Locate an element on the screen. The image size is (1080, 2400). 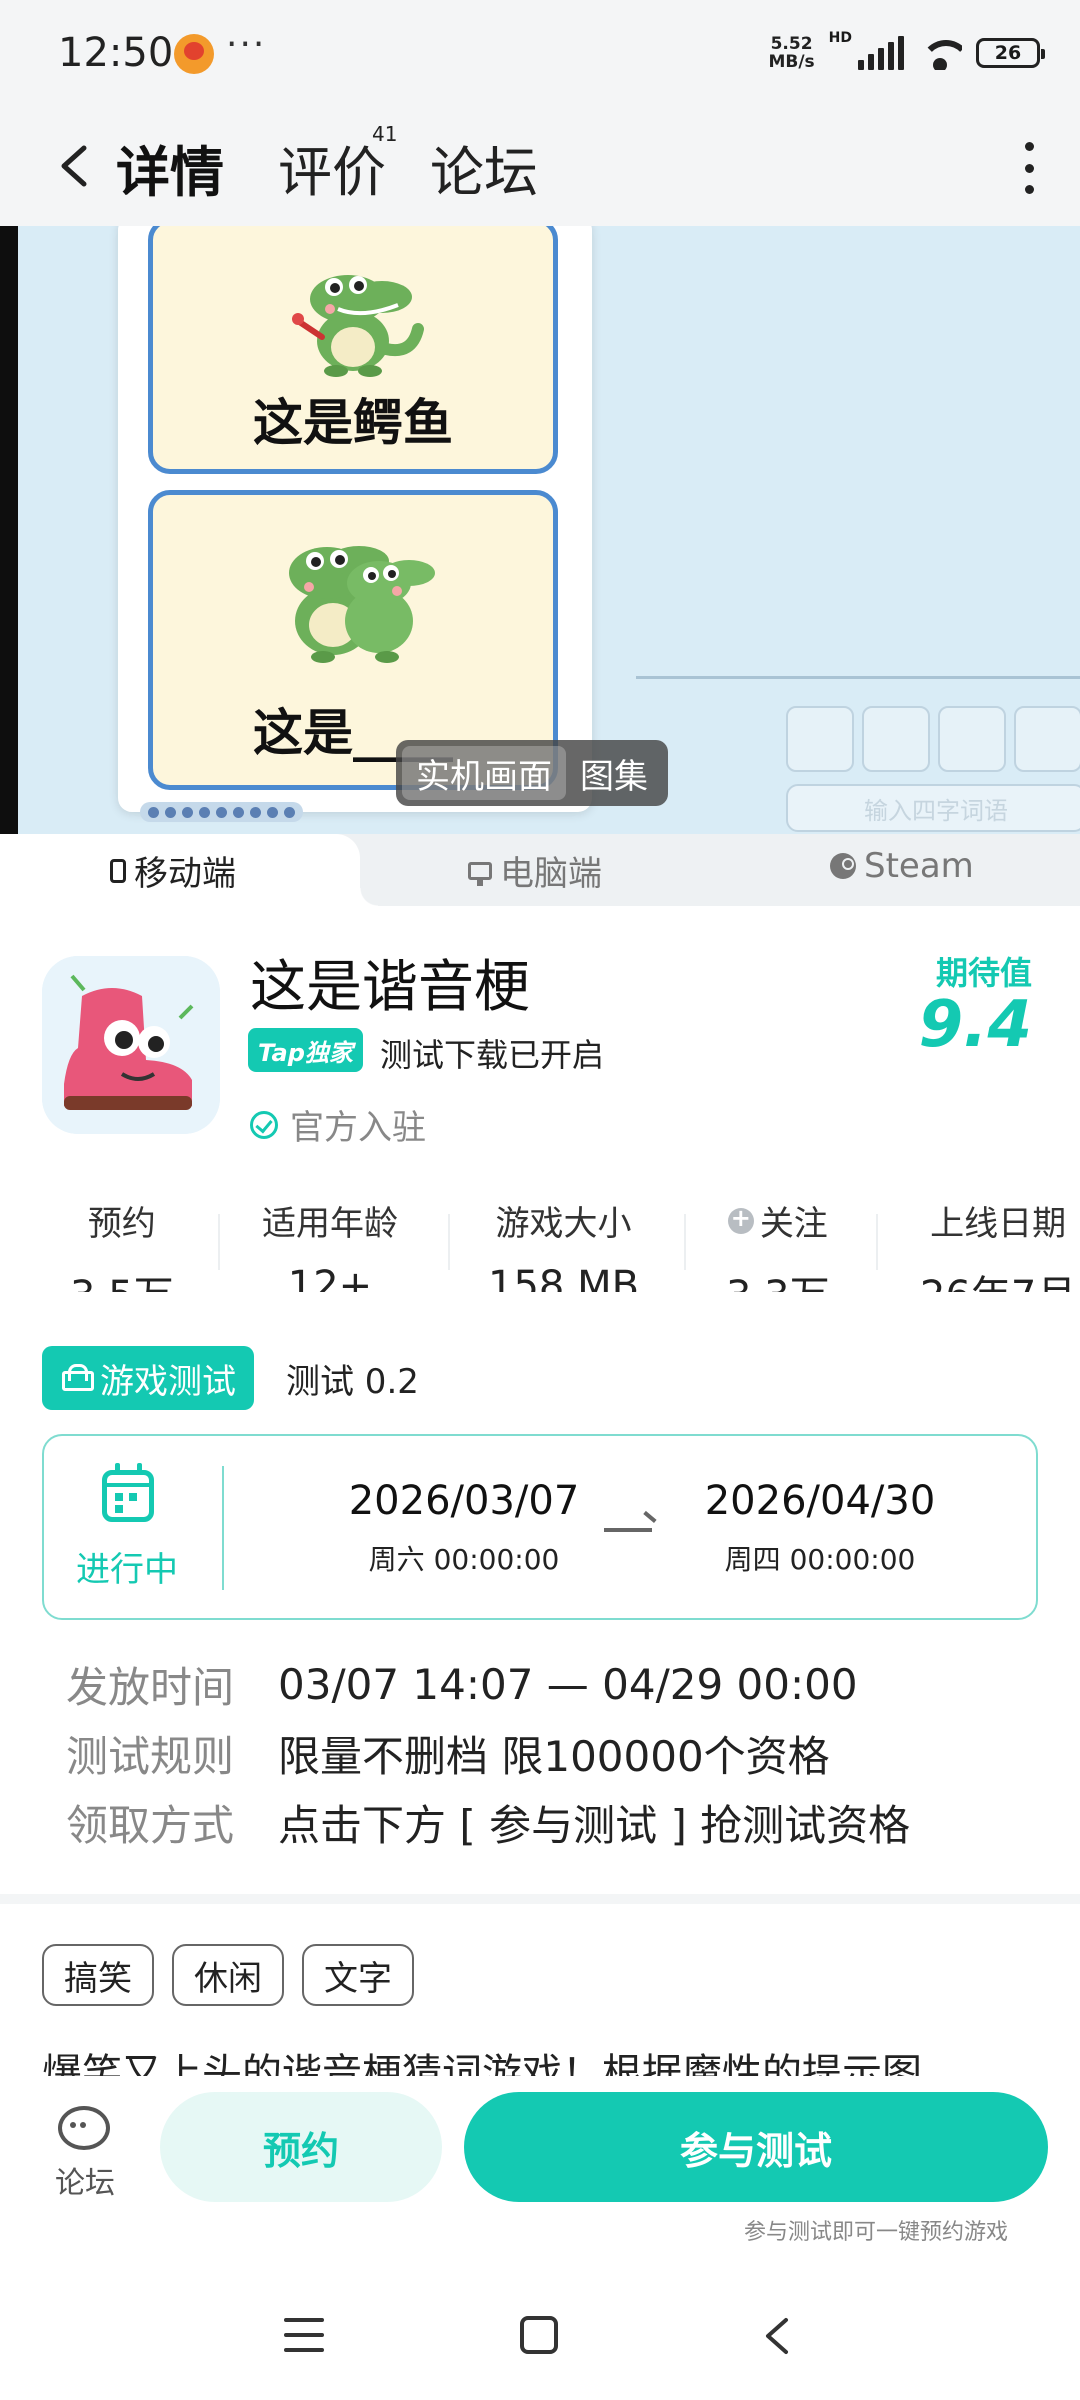
tab-details: 详情 is located at coordinates (170, 167).